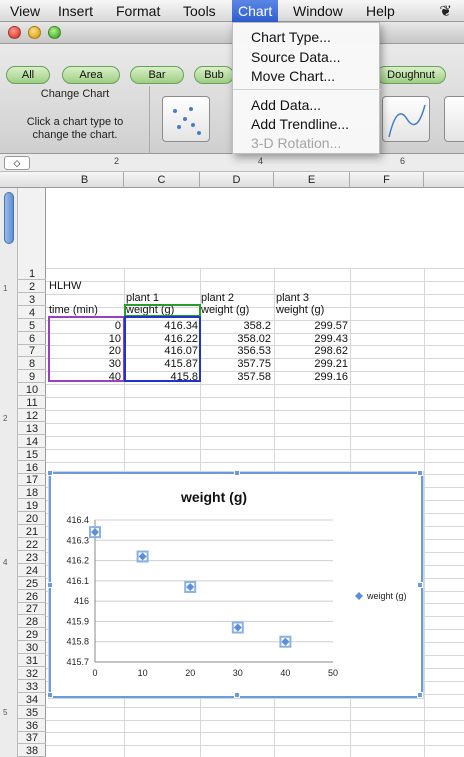  I want to click on data-cell: 357.58, so click(237, 377).